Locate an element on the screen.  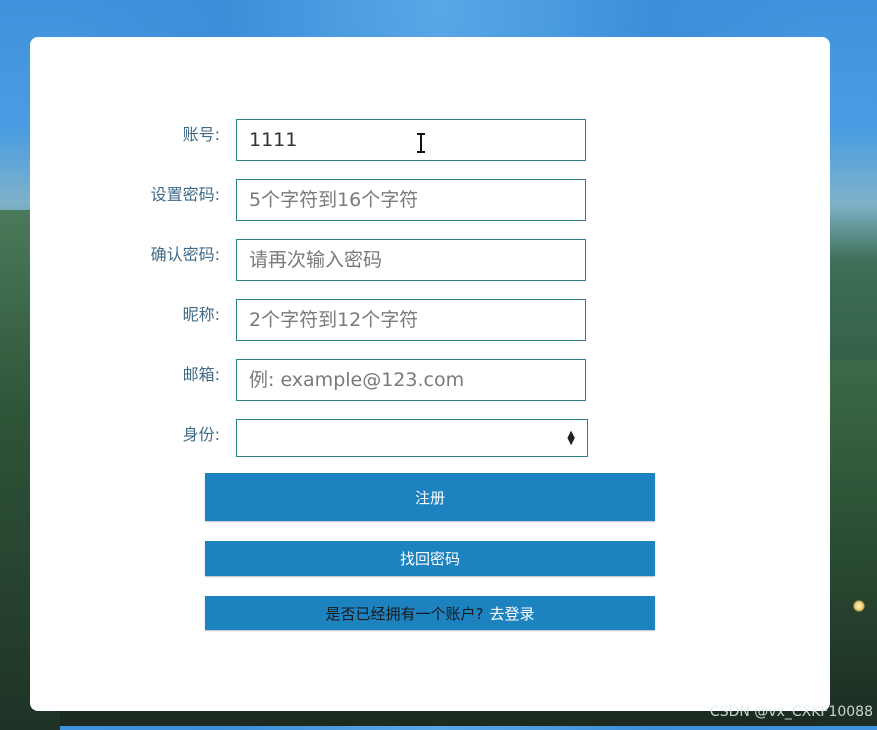
identity-row: 身份: ▲ ▼ is located at coordinates (430, 441).